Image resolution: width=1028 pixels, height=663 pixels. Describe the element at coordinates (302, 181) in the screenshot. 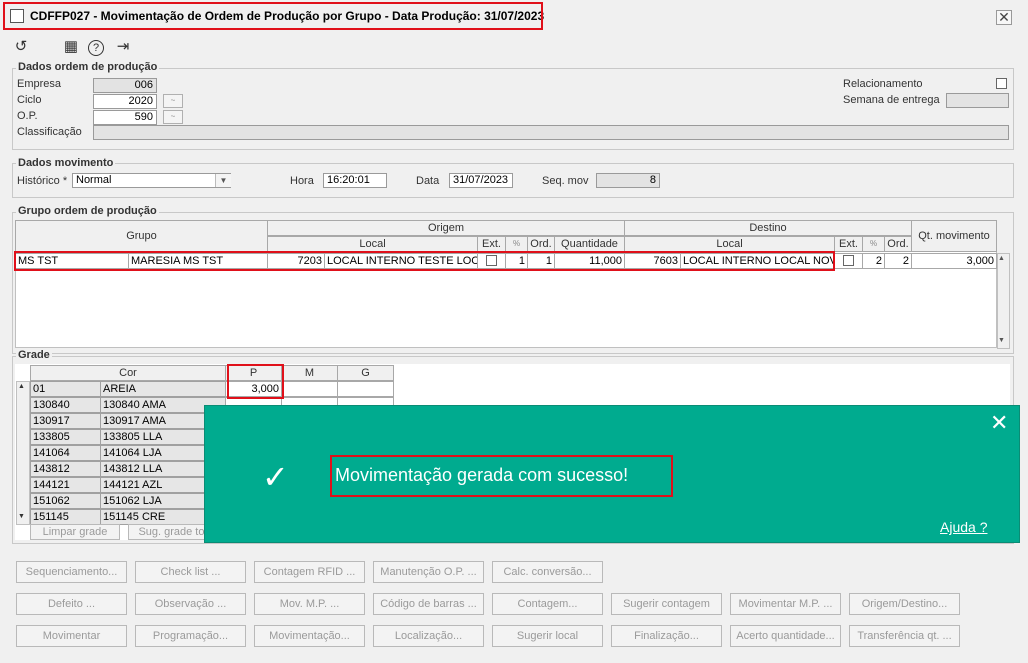

I see `hora-label: Hora` at that location.